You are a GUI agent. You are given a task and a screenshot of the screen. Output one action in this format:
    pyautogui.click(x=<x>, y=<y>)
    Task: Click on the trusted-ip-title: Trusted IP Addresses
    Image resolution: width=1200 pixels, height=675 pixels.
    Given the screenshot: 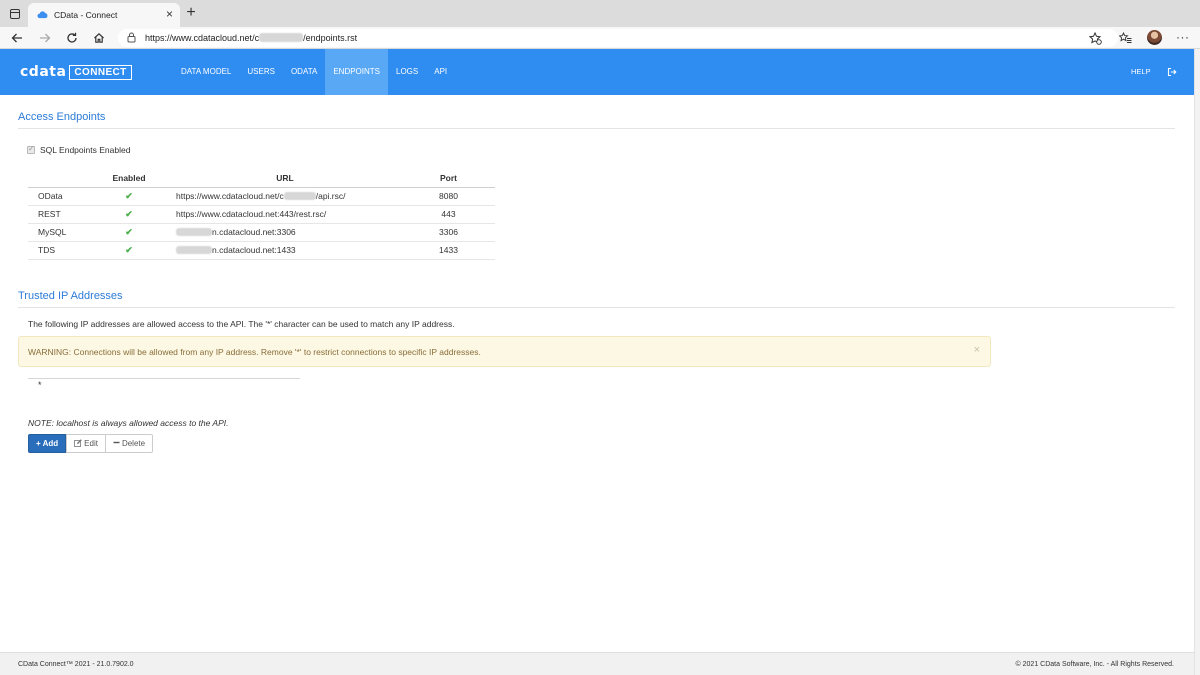 What is the action you would take?
    pyautogui.click(x=70, y=296)
    